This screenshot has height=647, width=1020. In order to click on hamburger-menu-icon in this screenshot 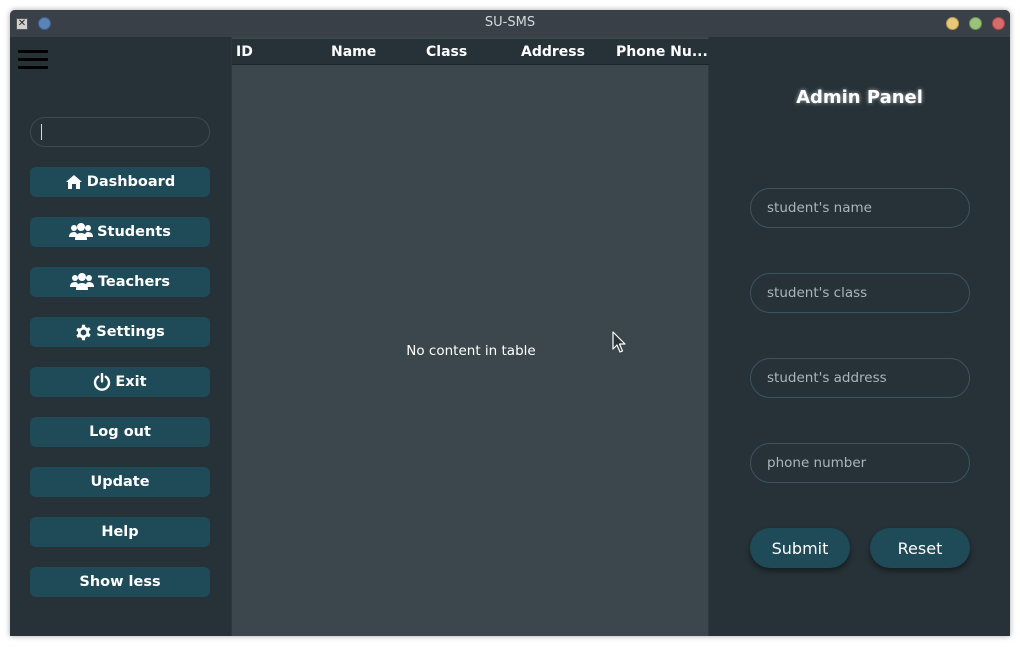, I will do `click(33, 60)`.